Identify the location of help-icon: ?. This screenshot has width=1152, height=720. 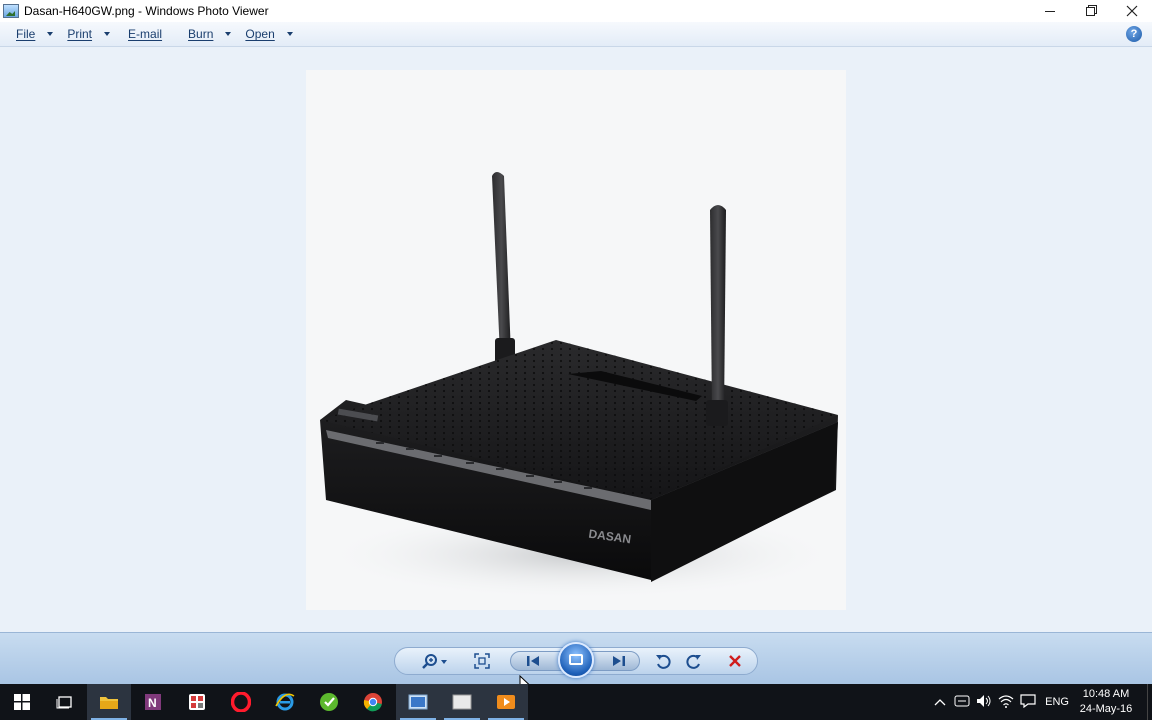
(1134, 34).